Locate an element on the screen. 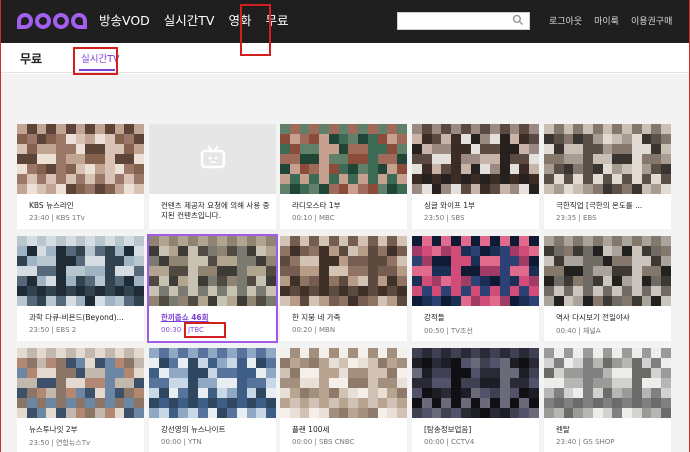 This screenshot has width=690, height=452. program-card: KBS 뉴스라인 23:40 | KBS 1Tv is located at coordinates (80, 176).